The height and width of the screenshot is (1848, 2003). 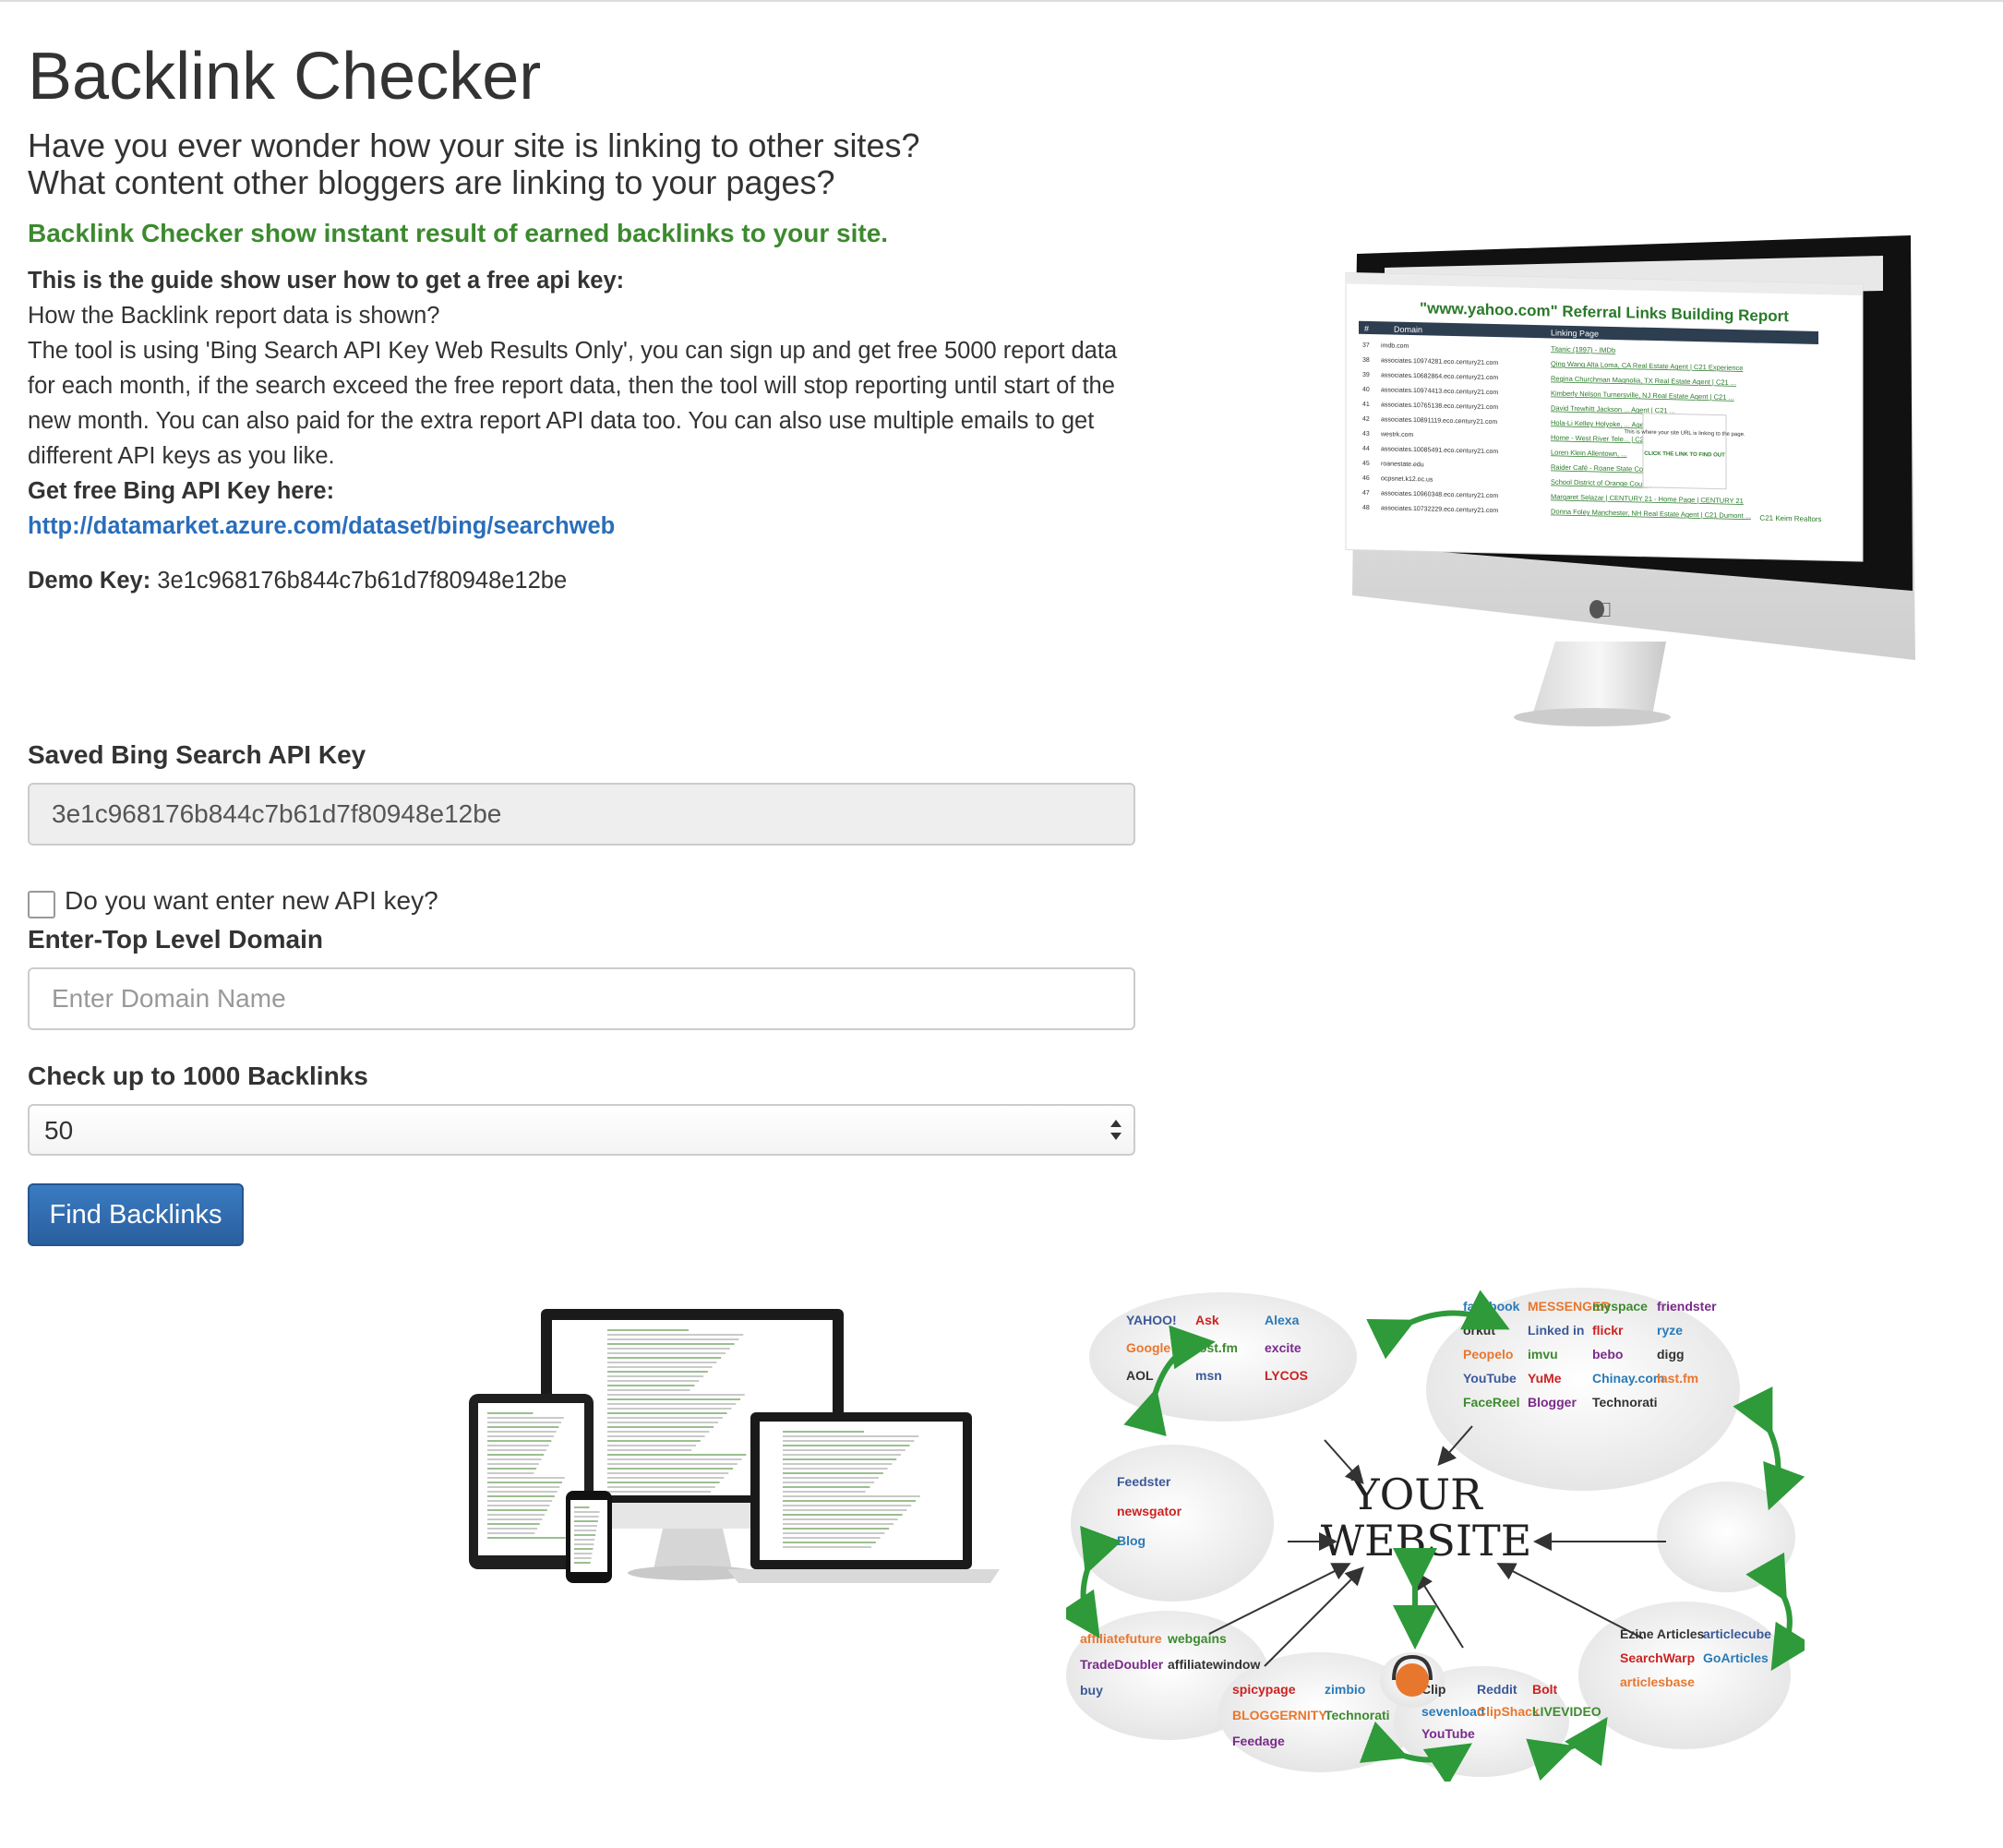 What do you see at coordinates (1545, 1378) in the screenshot?
I see `network-logo: YuMe` at bounding box center [1545, 1378].